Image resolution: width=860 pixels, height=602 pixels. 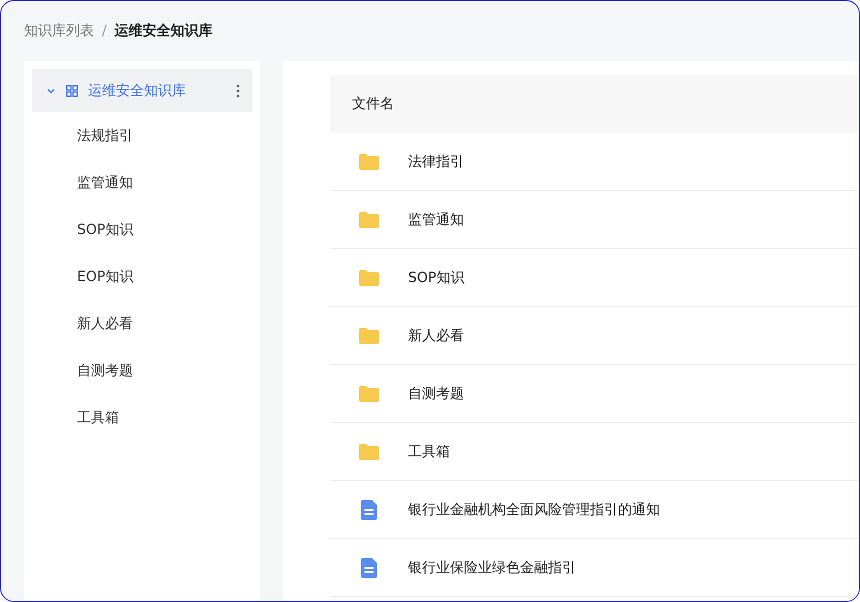 I want to click on file-name: 法律指引, so click(x=436, y=161).